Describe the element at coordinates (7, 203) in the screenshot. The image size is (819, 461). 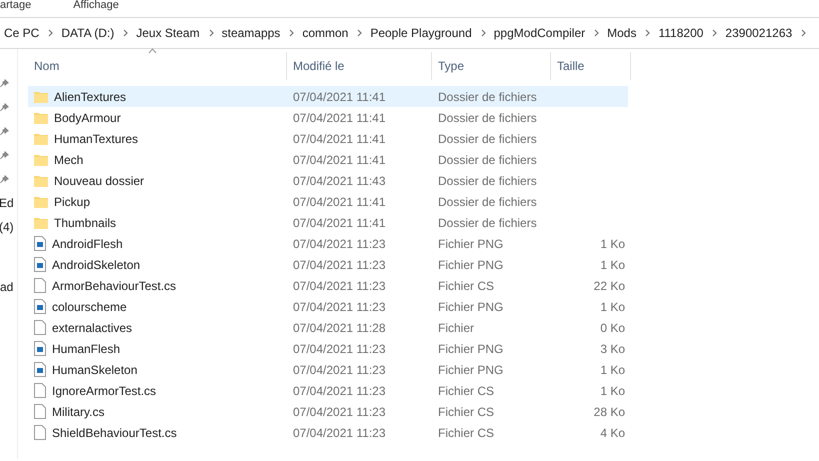
I see `nav-item: Ed` at that location.